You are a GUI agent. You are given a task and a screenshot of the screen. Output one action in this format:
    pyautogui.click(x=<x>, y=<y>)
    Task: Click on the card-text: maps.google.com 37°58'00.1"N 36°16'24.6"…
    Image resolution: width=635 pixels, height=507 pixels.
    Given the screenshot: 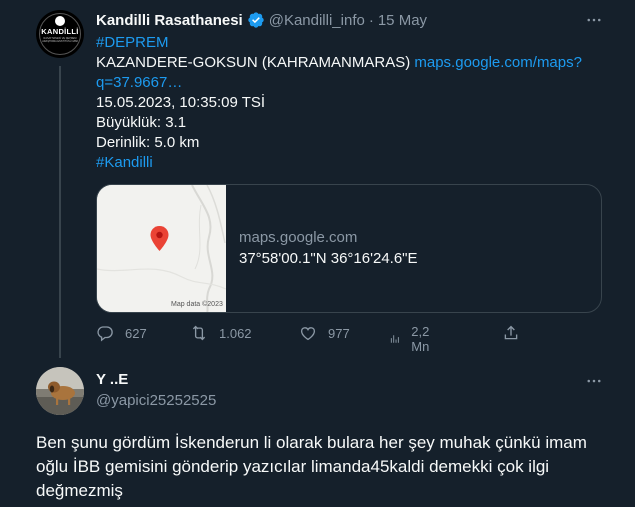 What is the action you would take?
    pyautogui.click(x=322, y=248)
    